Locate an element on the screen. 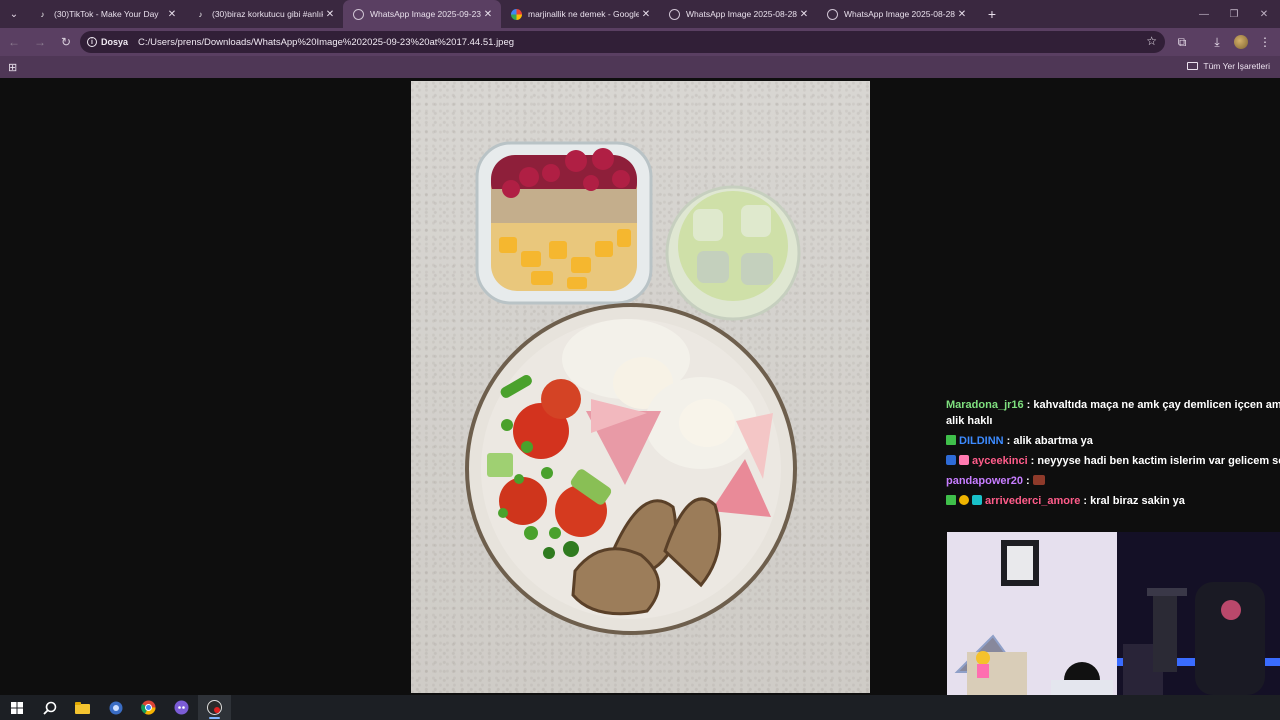  discord-icon is located at coordinates (181, 707).